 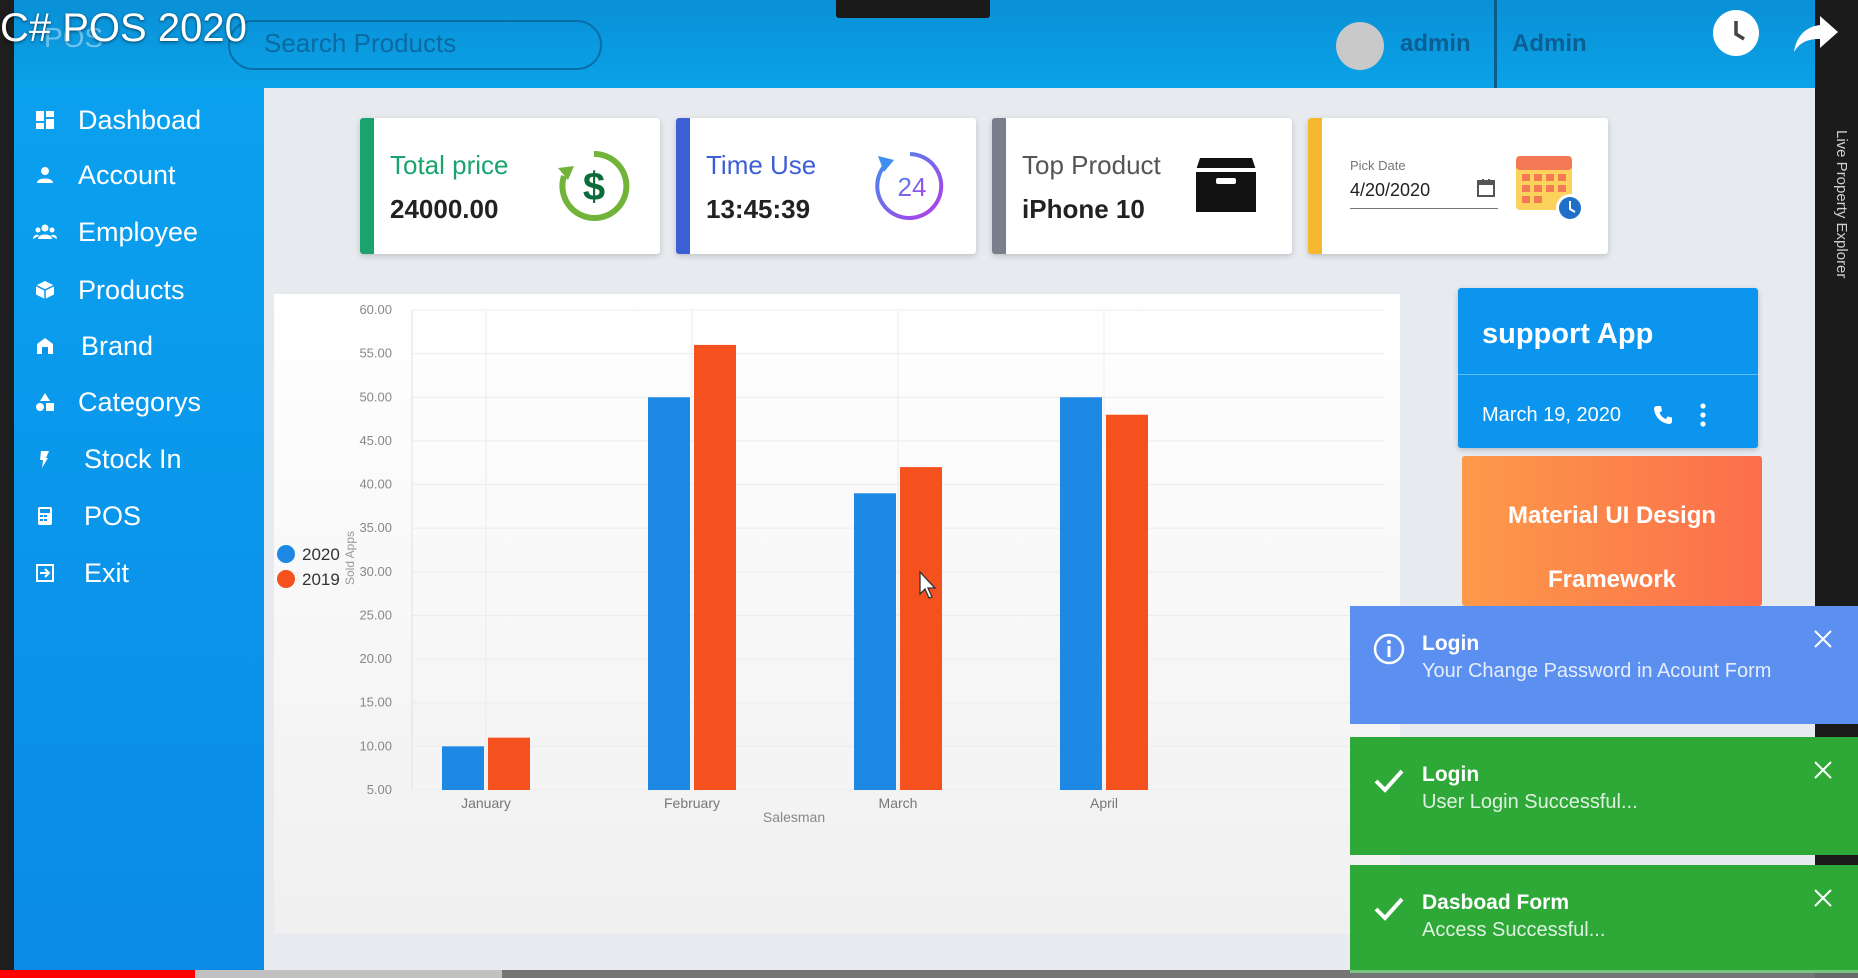 I want to click on sidebar-item-stock-in: Stock In, so click(x=139, y=459).